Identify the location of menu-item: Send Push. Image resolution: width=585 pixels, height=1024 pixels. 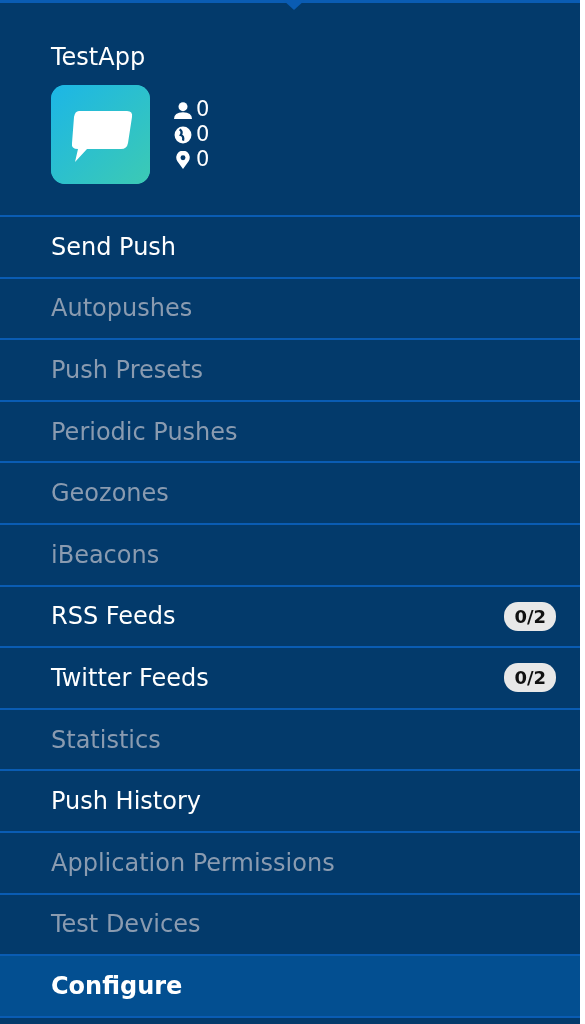
(290, 248).